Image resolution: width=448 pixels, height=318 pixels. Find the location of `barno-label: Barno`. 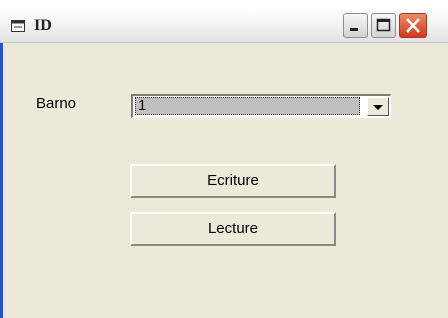

barno-label: Barno is located at coordinates (56, 103).